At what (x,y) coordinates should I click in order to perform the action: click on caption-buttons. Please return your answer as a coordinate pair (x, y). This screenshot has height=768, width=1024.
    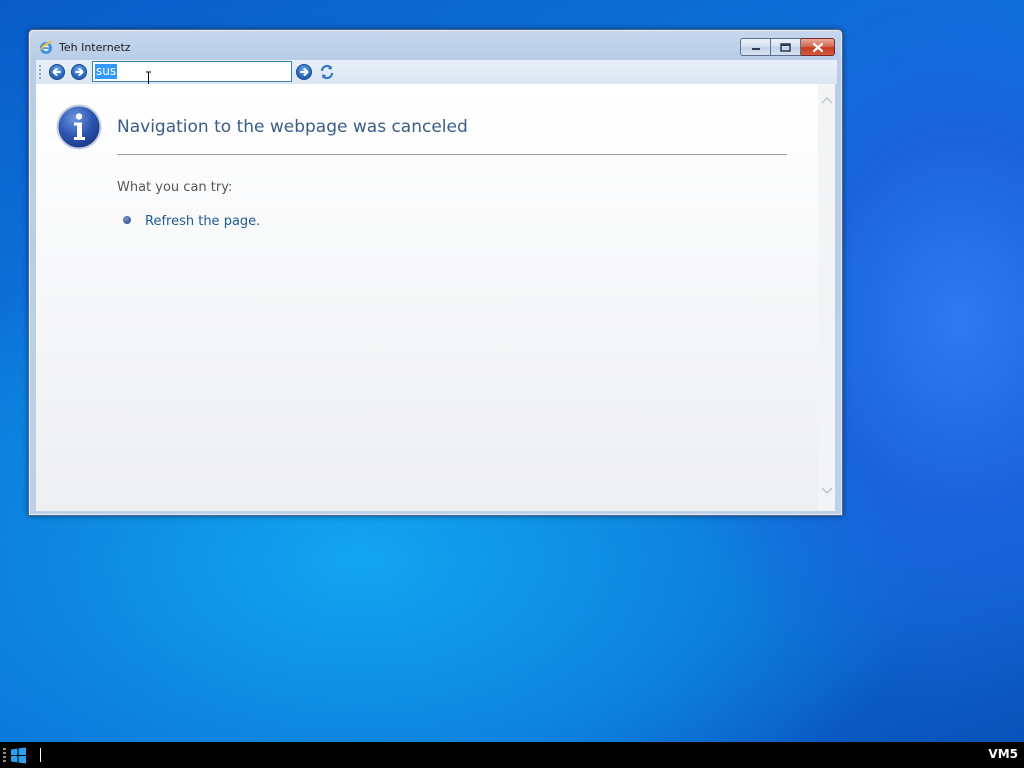
    Looking at the image, I should click on (787, 47).